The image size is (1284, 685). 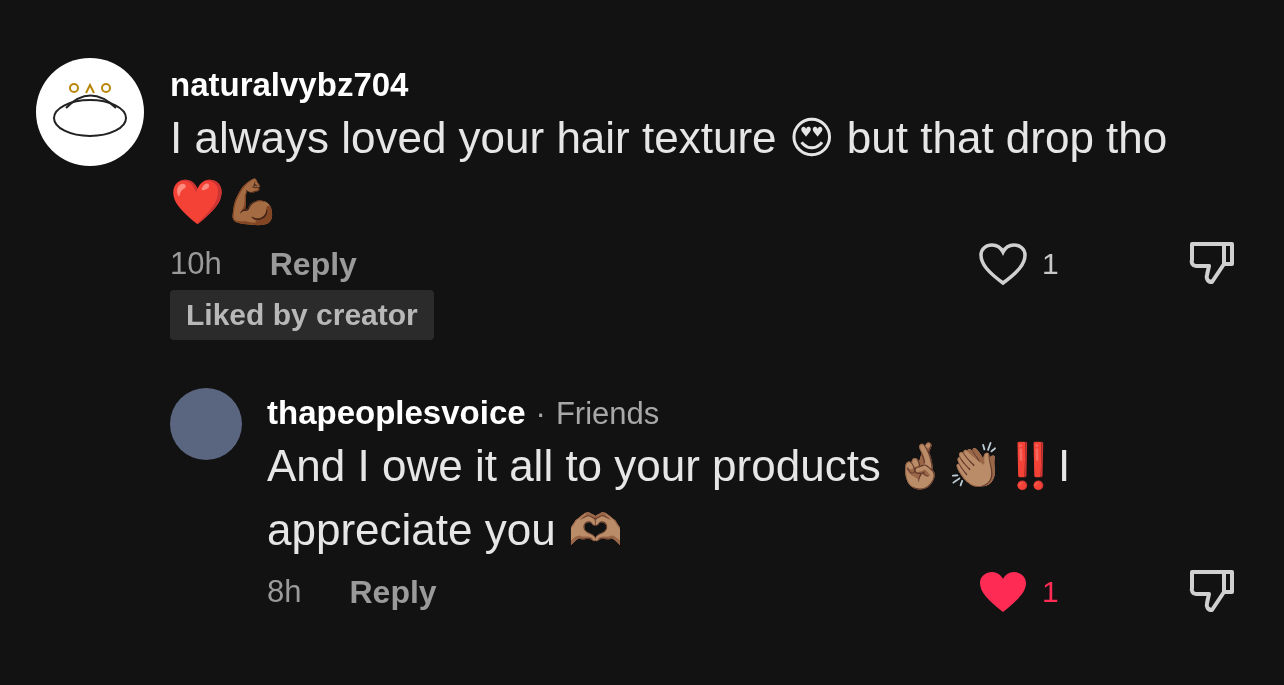 What do you see at coordinates (284, 592) in the screenshot?
I see `timestamp: 8h` at bounding box center [284, 592].